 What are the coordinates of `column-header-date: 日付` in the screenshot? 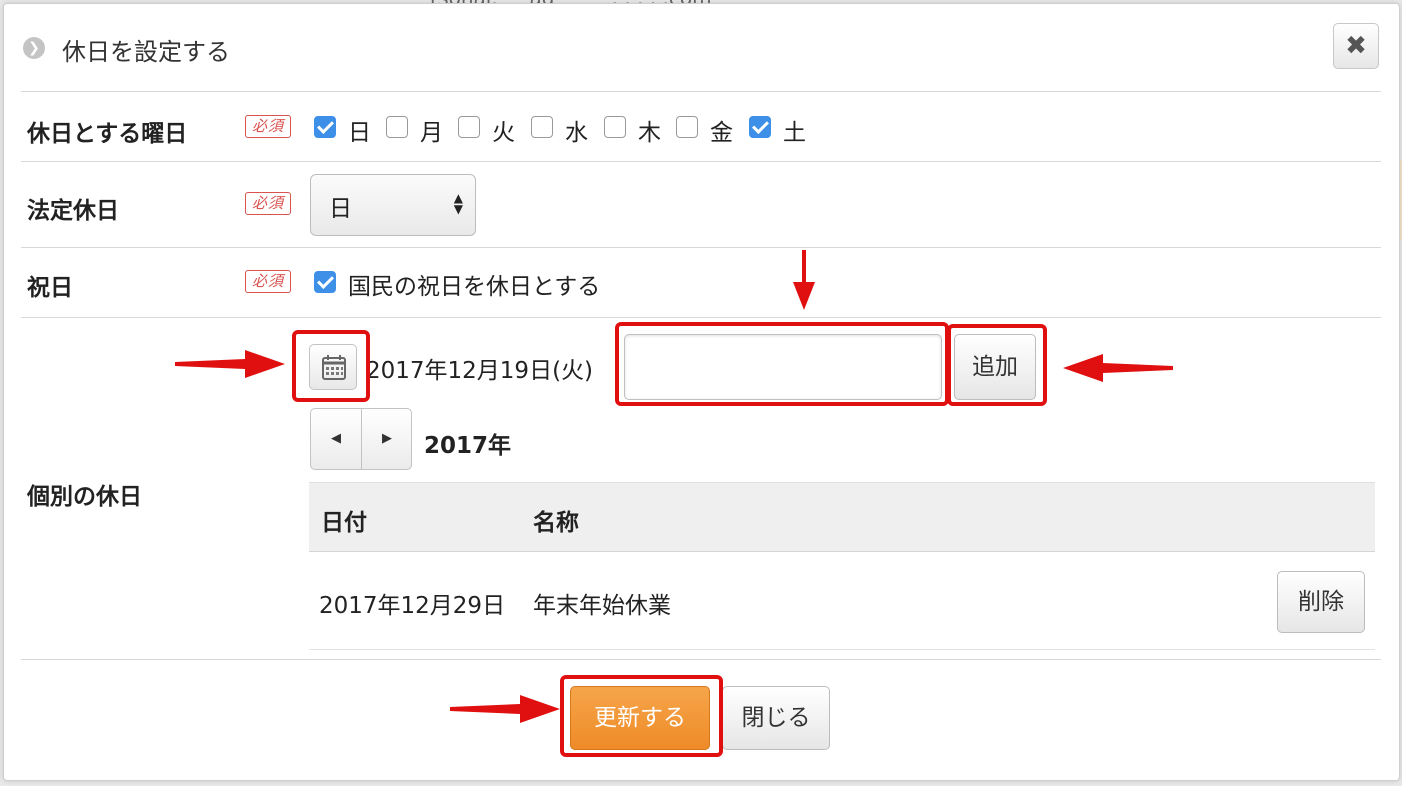 It's located at (344, 523).